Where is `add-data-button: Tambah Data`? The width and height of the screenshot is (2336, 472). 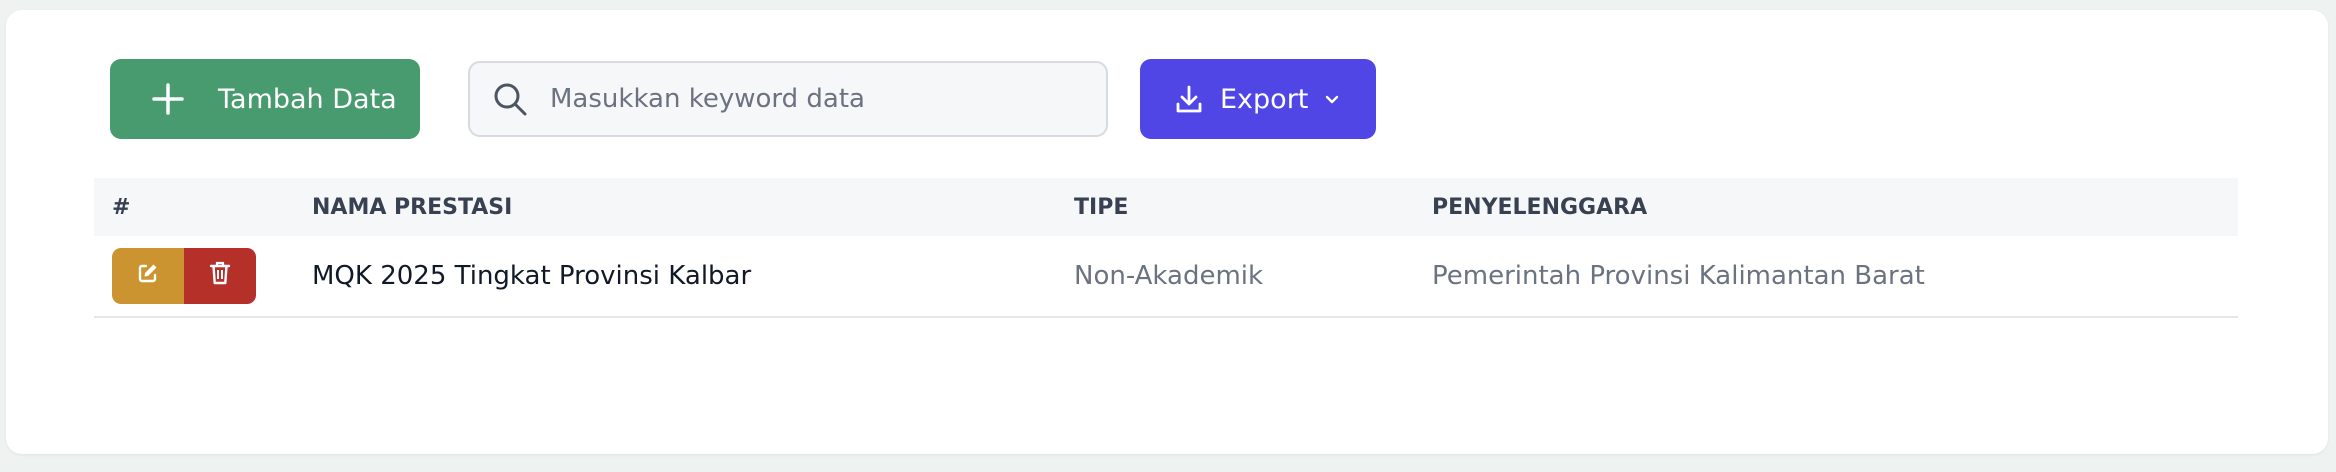 add-data-button: Tambah Data is located at coordinates (265, 99).